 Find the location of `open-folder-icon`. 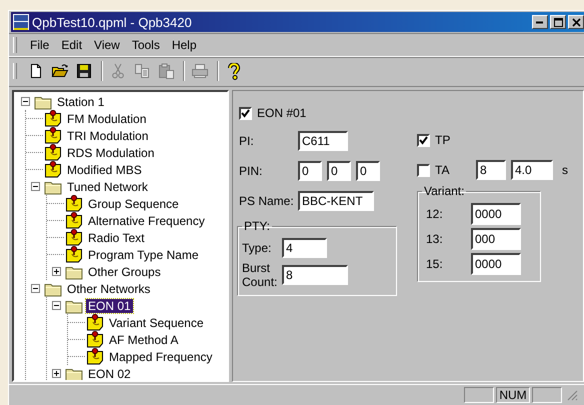

open-folder-icon is located at coordinates (60, 71).